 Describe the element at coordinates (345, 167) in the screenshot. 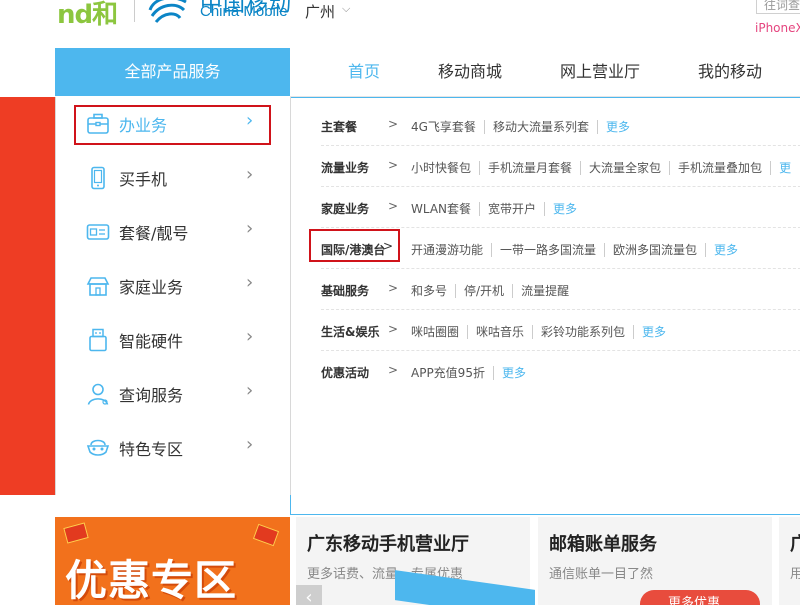

I see `service-category: 流量业务` at that location.